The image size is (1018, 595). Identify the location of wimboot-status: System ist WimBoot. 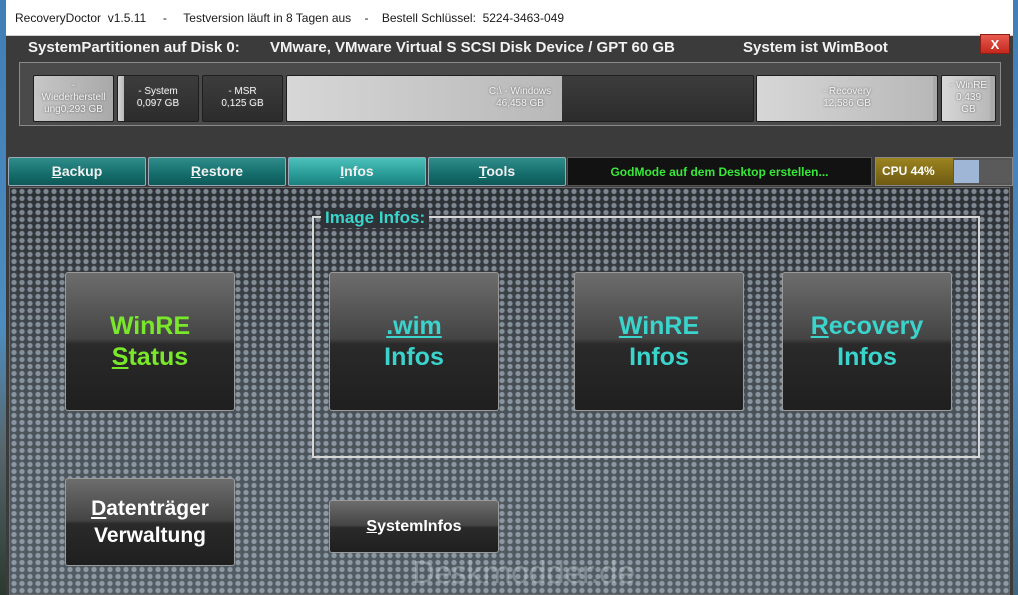
(815, 47).